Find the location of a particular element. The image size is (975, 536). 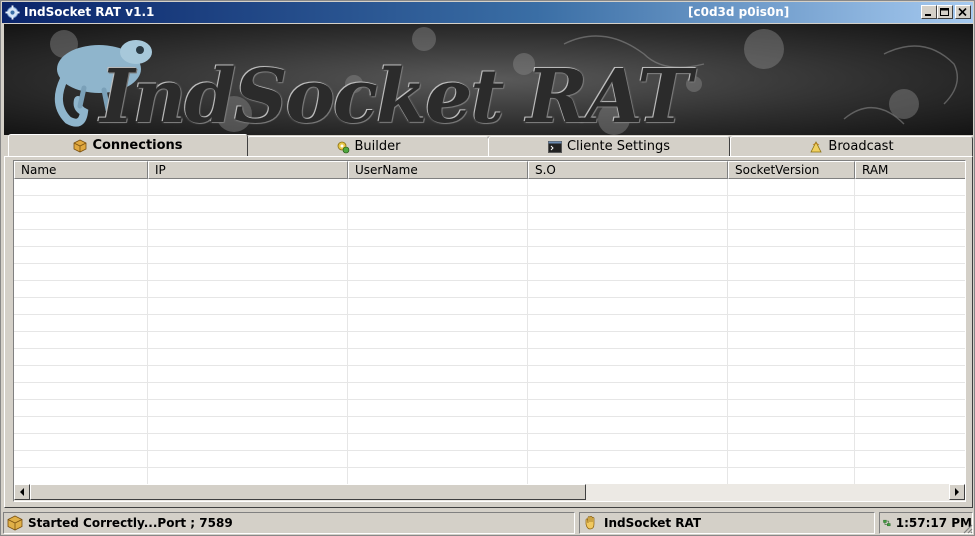

tab-cliente-settings: Cliente Settings is located at coordinates (609, 146).